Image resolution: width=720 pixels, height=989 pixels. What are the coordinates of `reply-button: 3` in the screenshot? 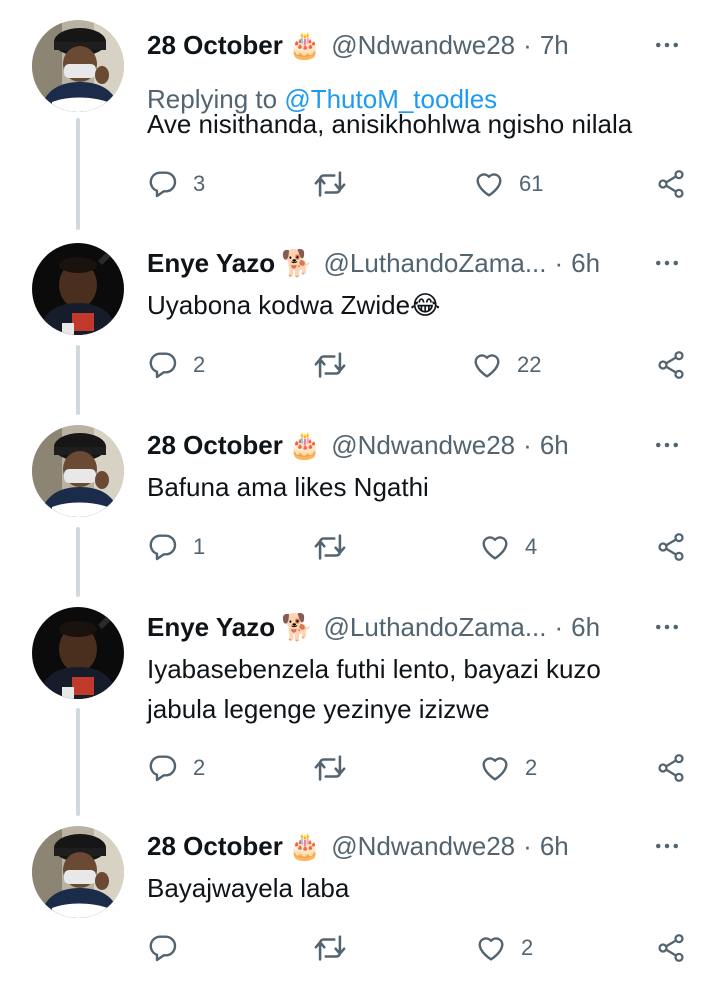 It's located at (176, 184).